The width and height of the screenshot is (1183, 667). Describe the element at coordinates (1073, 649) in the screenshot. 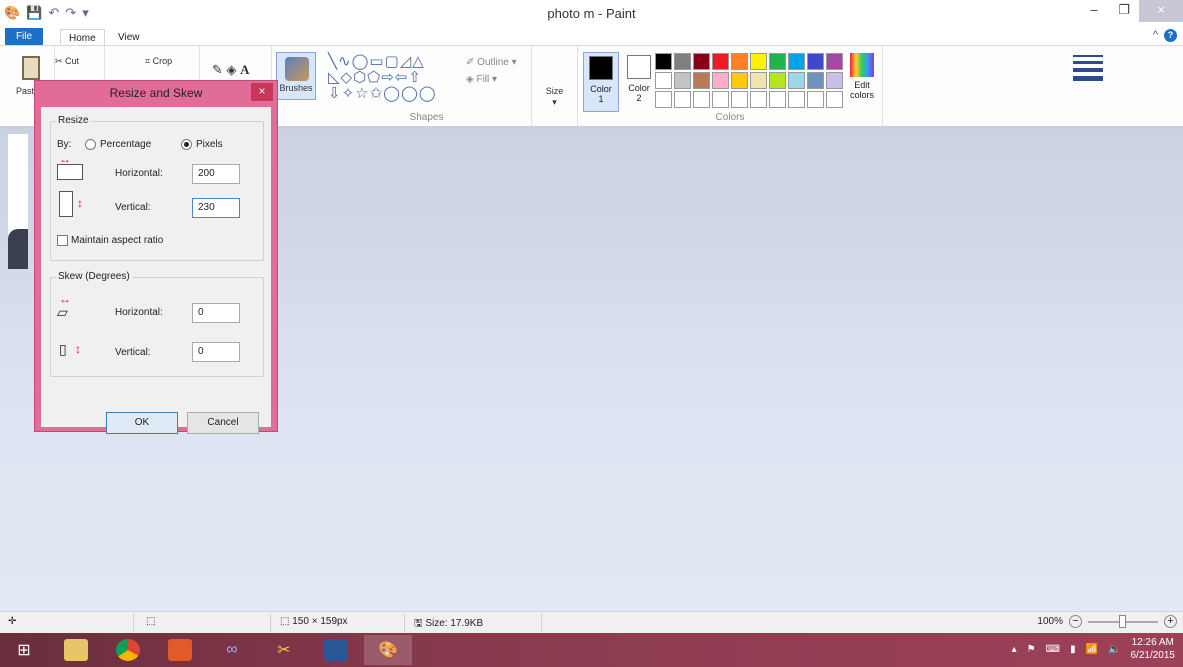

I see `battery-icon: ▮` at that location.